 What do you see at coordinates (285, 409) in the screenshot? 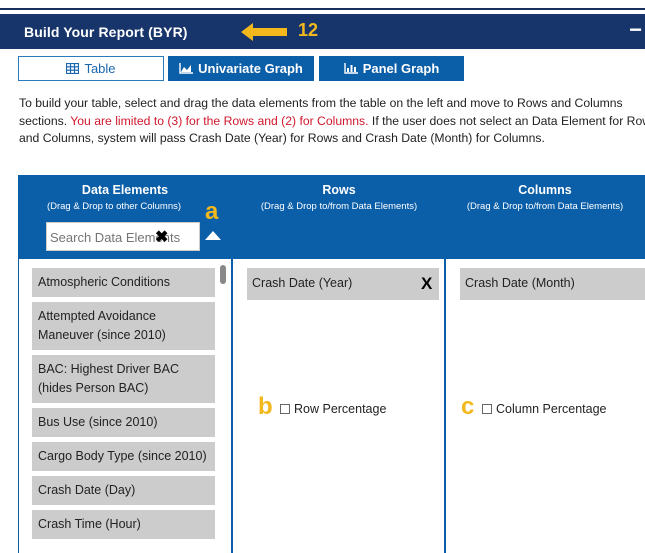
I see `row-percentage-checkbox` at bounding box center [285, 409].